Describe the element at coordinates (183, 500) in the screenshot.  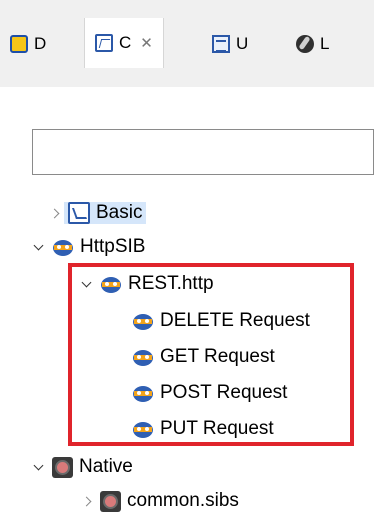
I see `tree-item-common-sibs-label: common.sibs` at that location.